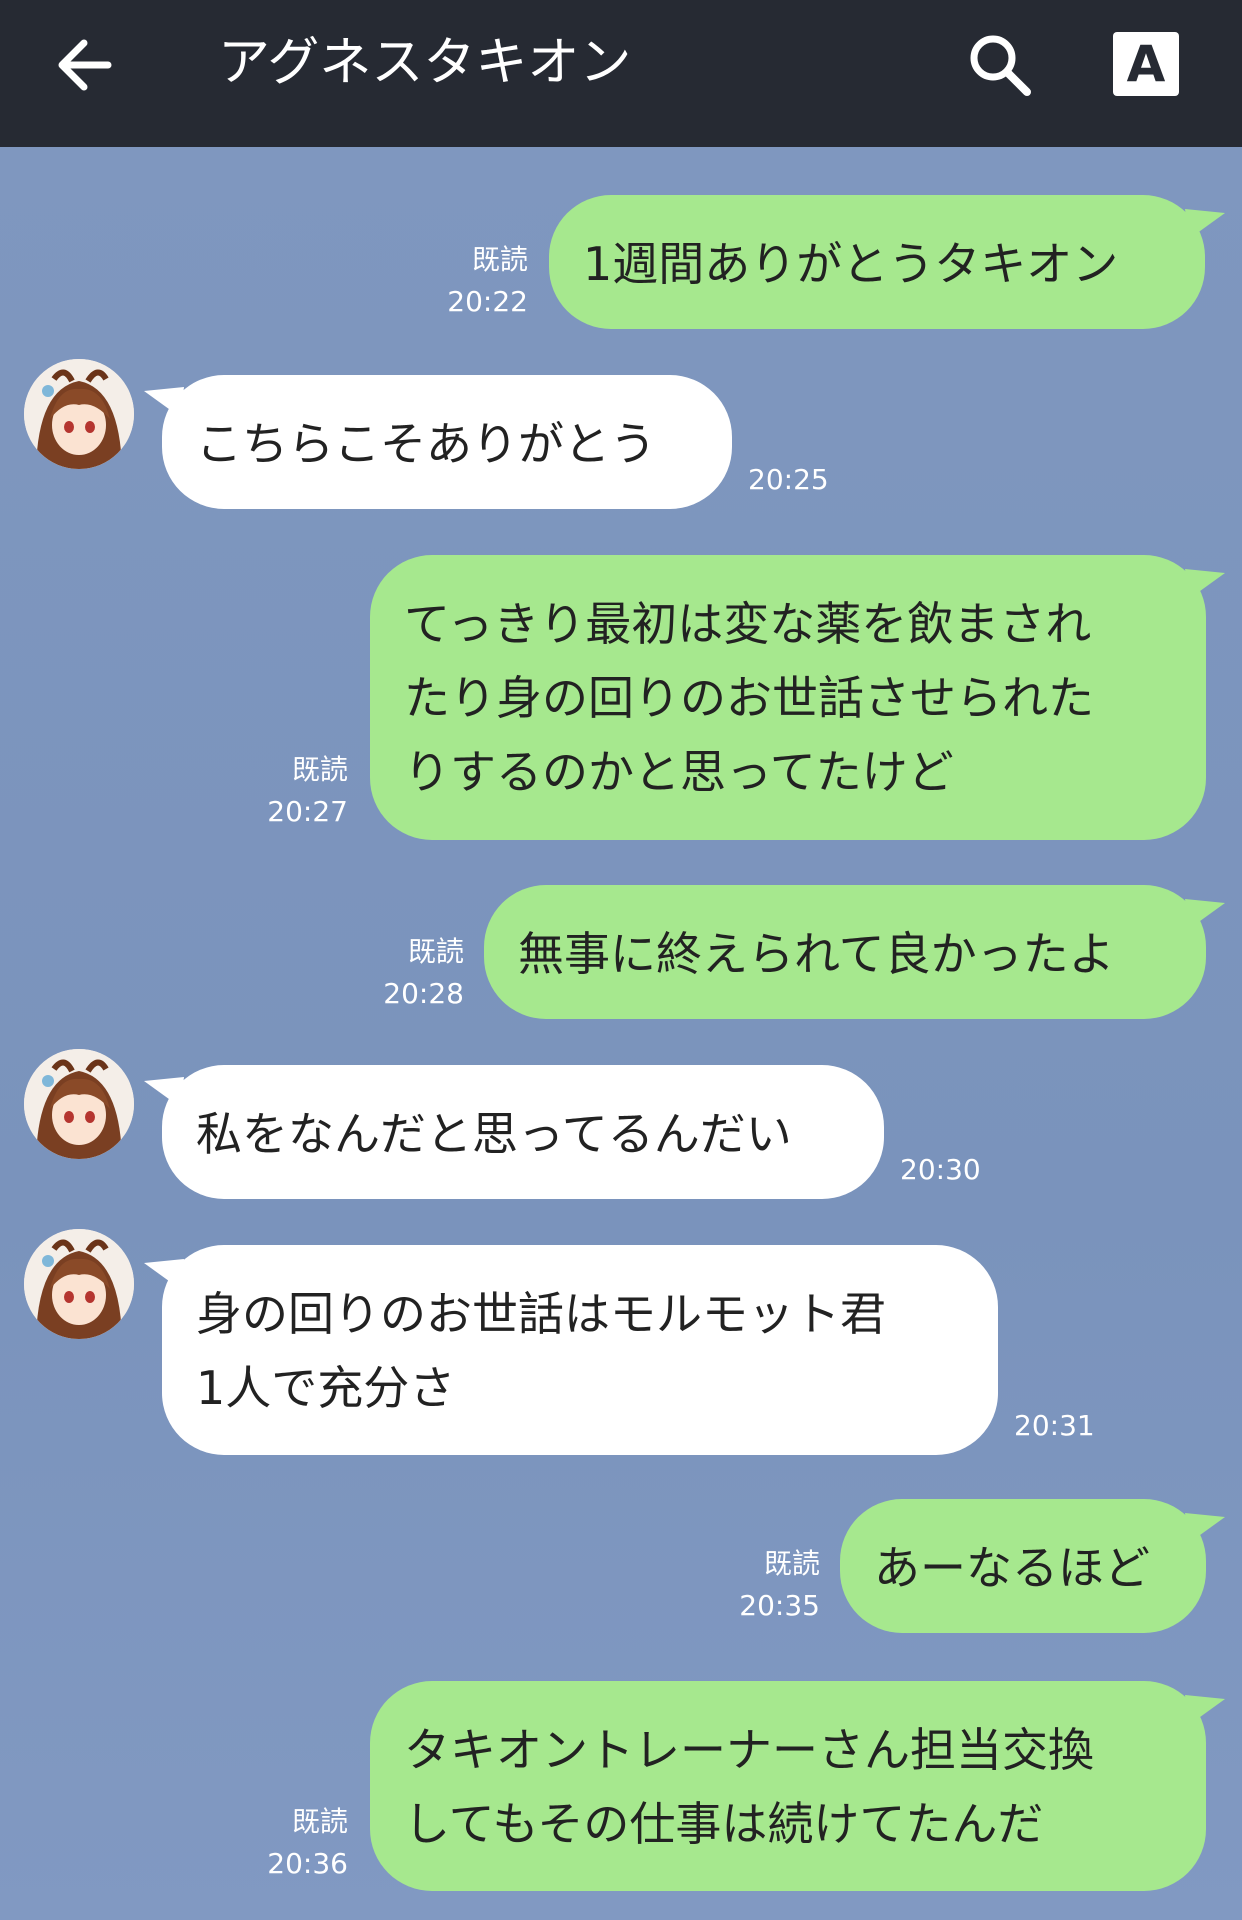 Image resolution: width=1242 pixels, height=1920 pixels. I want to click on message-time: 20:25, so click(788, 479).